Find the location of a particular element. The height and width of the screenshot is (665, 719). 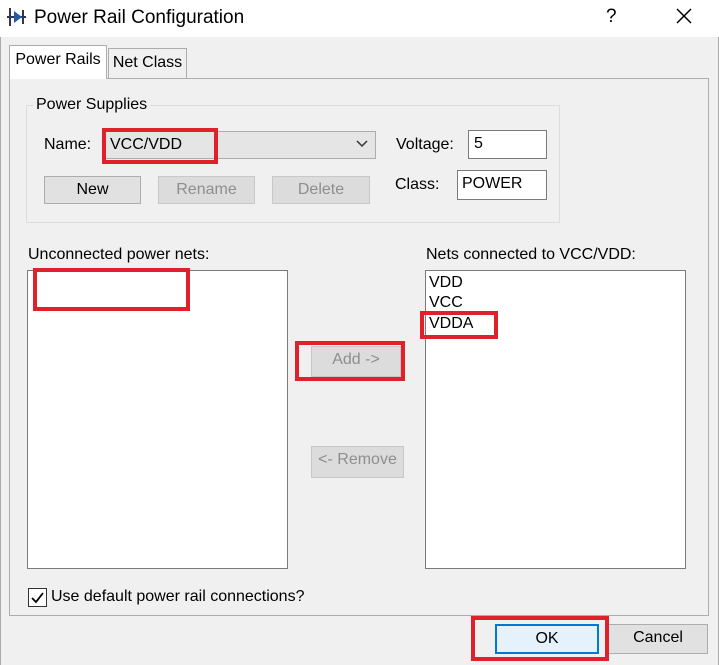

unconnected-nets-label: Unconnected power nets: is located at coordinates (119, 254).